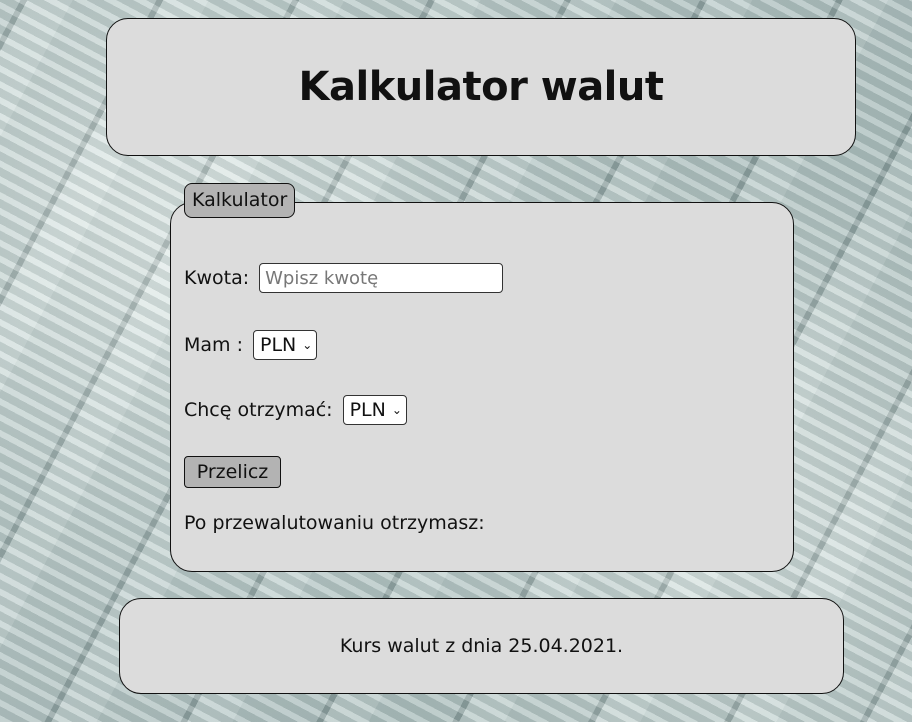 The width and height of the screenshot is (912, 722). I want to click on convert-button: Przelicz, so click(232, 472).